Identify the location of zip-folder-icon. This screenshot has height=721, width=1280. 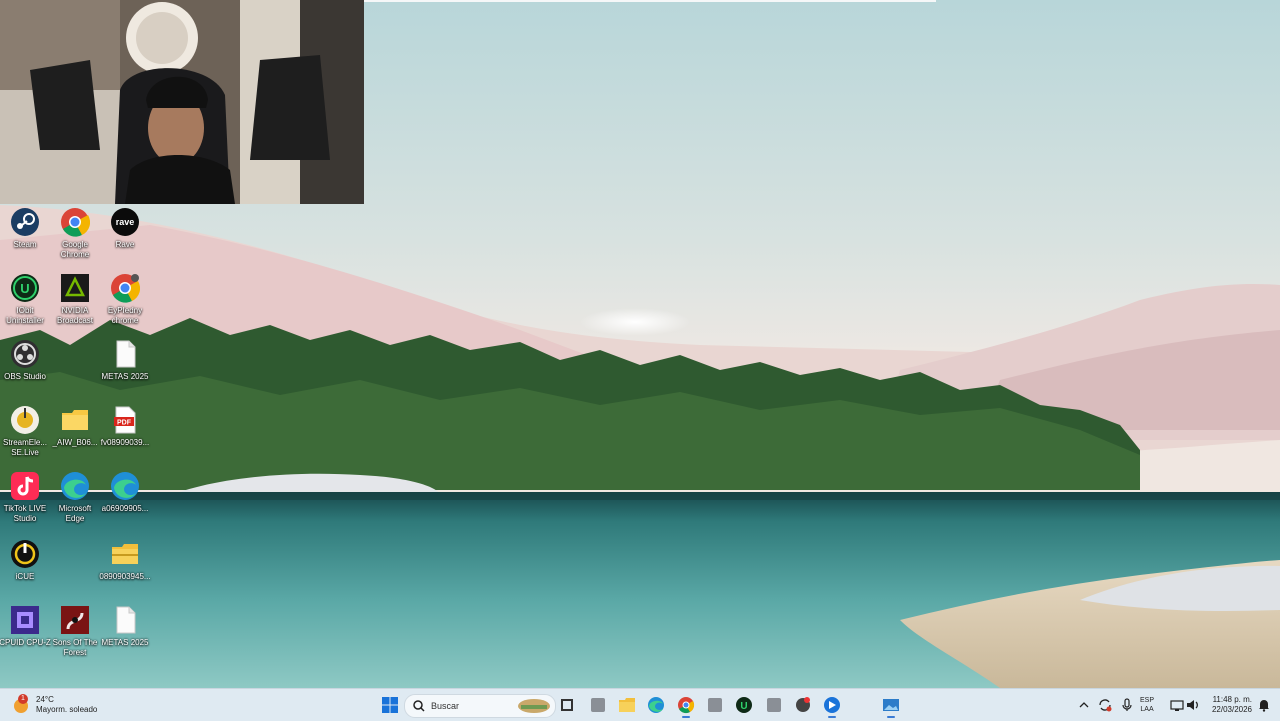
(125, 554).